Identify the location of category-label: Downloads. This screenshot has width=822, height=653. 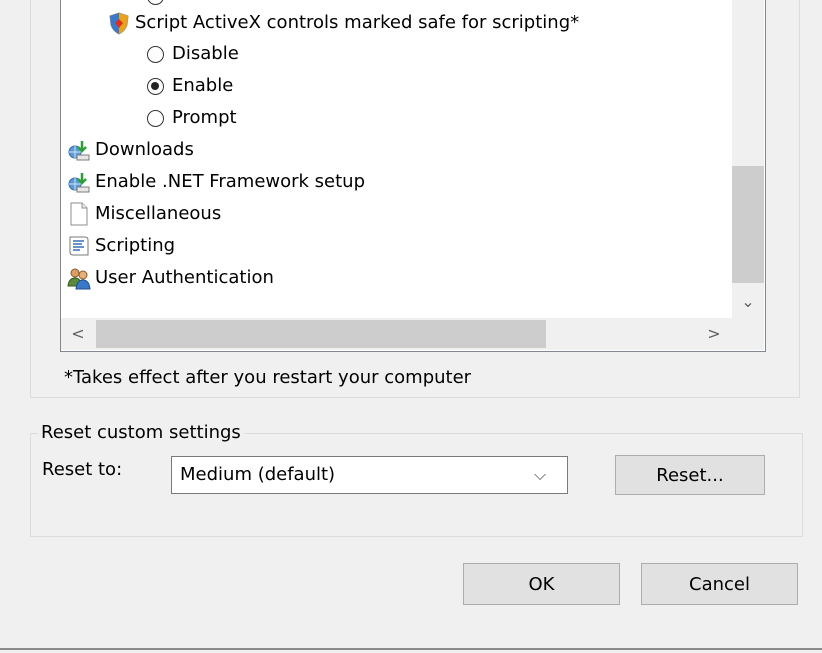
(144, 149).